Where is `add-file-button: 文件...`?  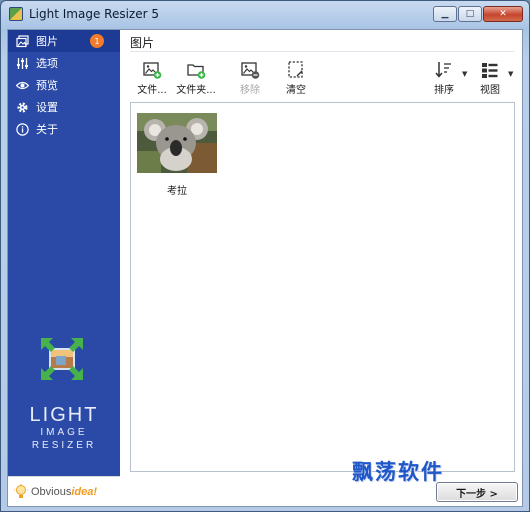
add-file-button: 文件... is located at coordinates (152, 78).